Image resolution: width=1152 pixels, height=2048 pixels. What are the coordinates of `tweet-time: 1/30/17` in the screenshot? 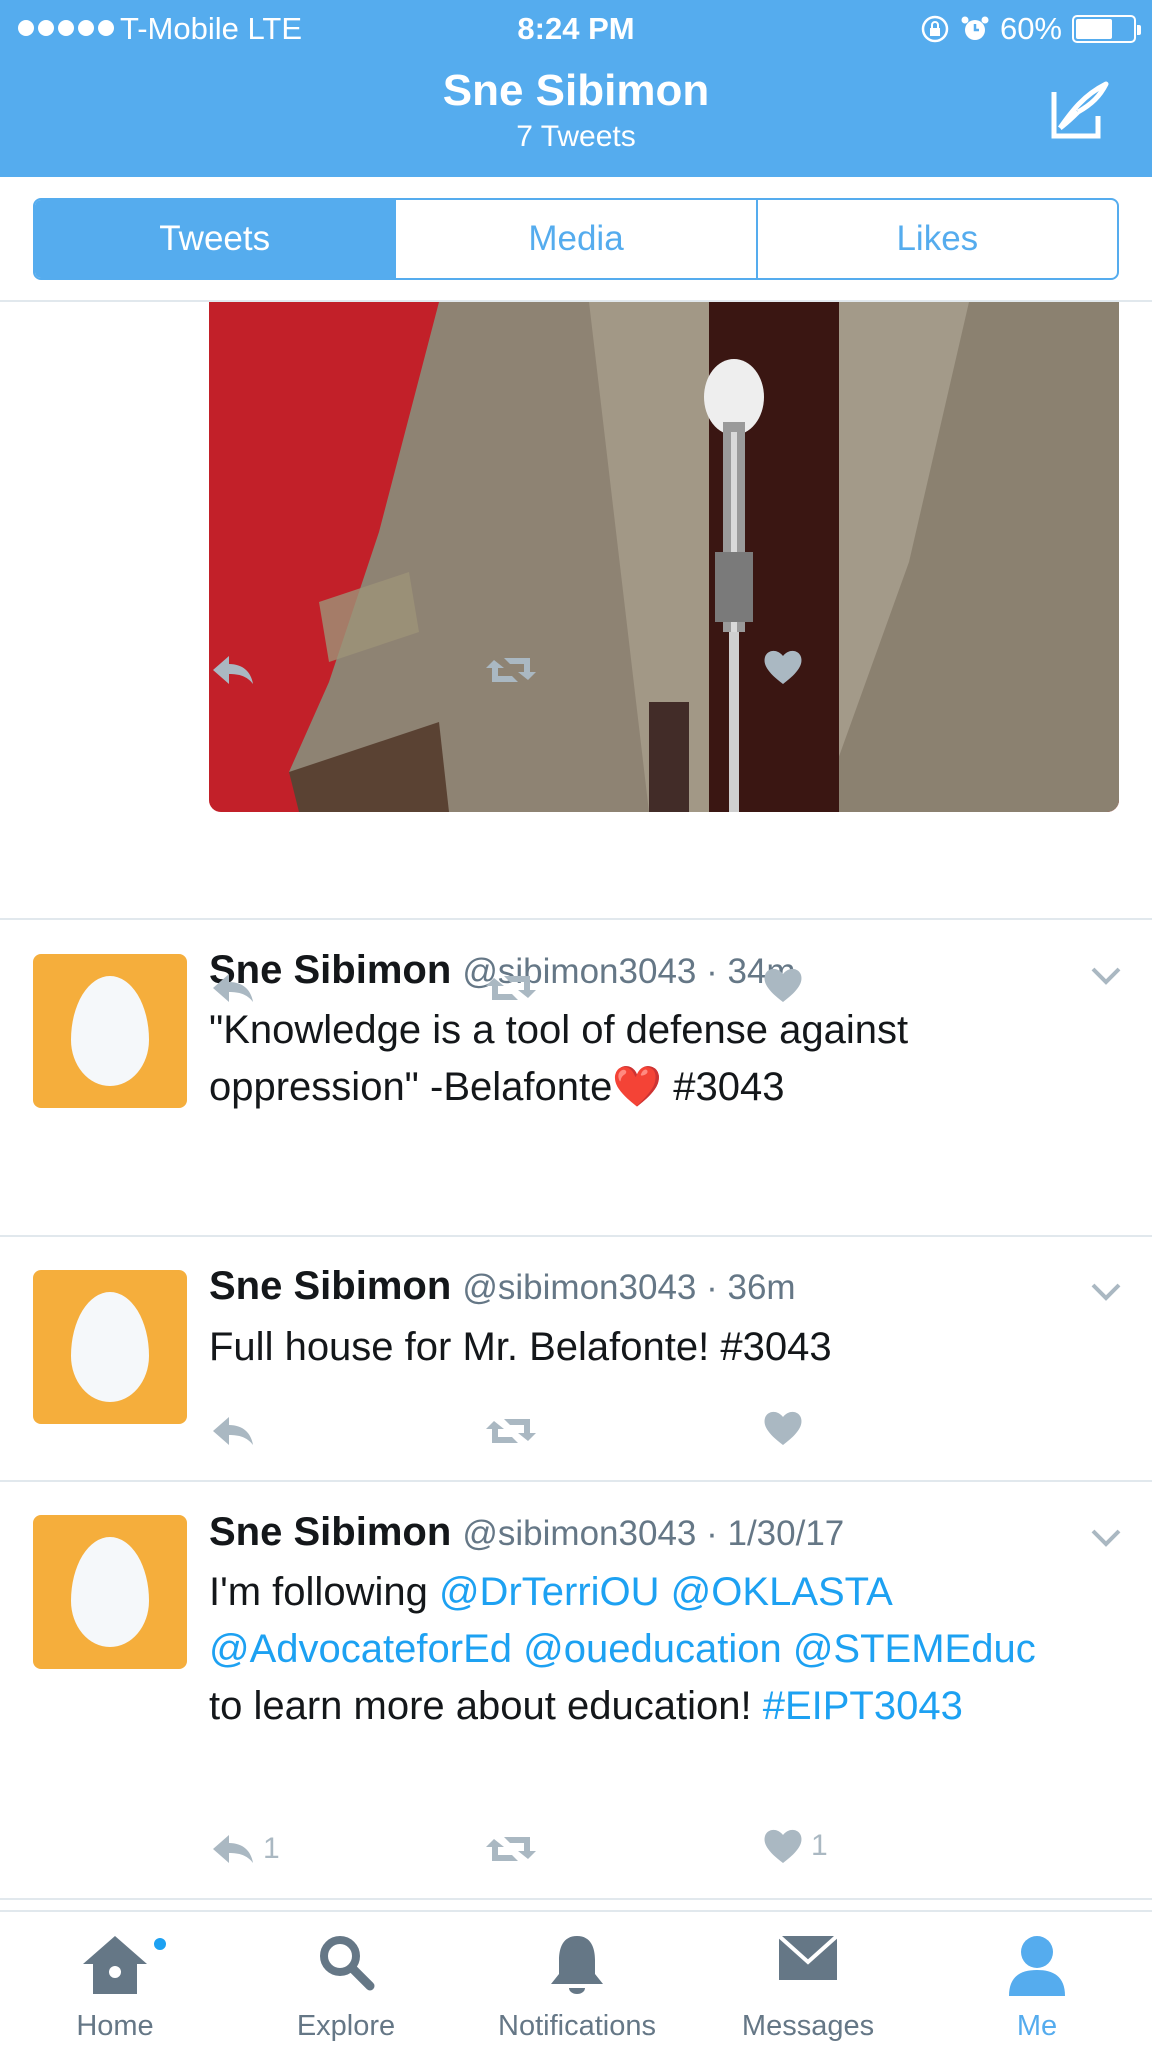 It's located at (785, 1533).